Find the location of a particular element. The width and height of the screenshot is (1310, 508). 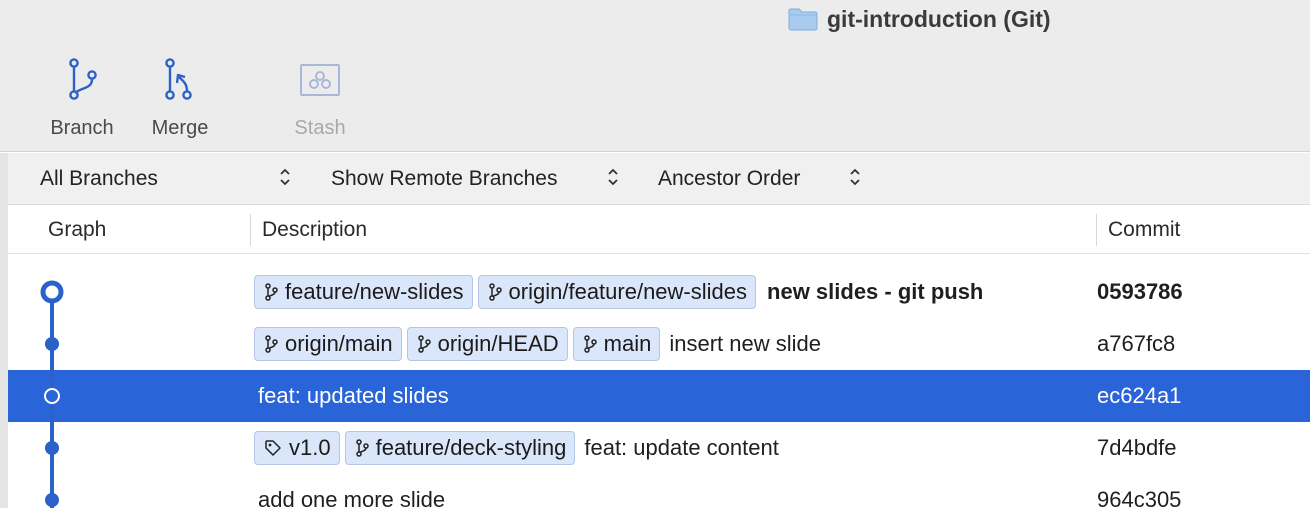

commit-row: add one more slide 964c305 is located at coordinates (659, 491).